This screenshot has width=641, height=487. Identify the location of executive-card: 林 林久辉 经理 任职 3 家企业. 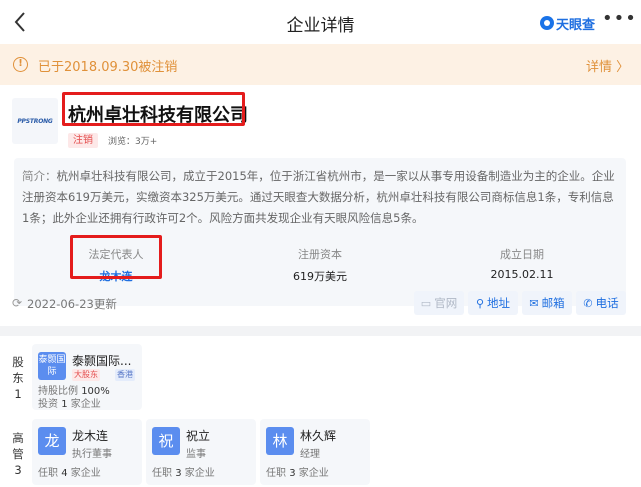
(315, 452).